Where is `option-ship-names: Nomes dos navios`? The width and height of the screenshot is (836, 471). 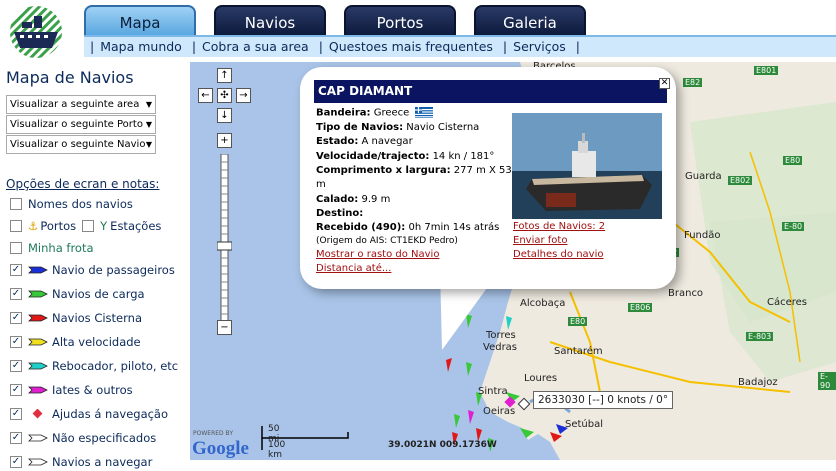 option-ship-names: Nomes dos navios is located at coordinates (71, 204).